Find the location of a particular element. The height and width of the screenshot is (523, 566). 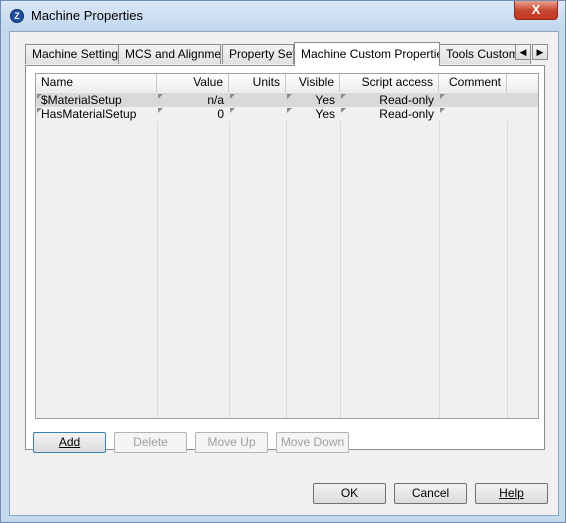

tab-machine-settings: Machine Settings is located at coordinates (72, 54).